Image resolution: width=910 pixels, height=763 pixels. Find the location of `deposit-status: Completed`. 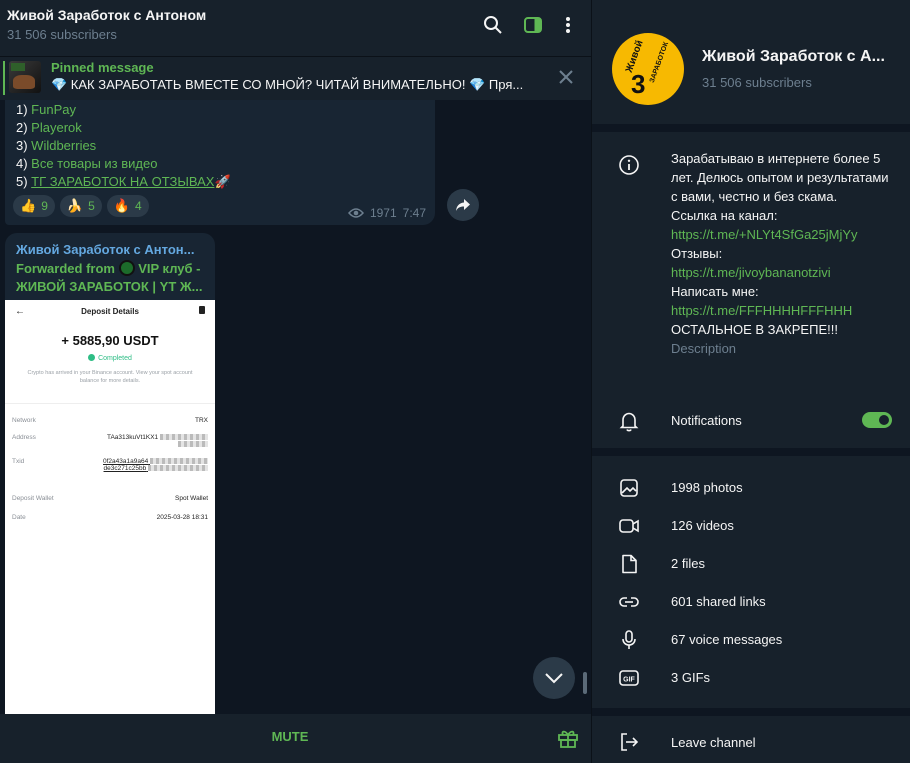

deposit-status: Completed is located at coordinates (110, 358).